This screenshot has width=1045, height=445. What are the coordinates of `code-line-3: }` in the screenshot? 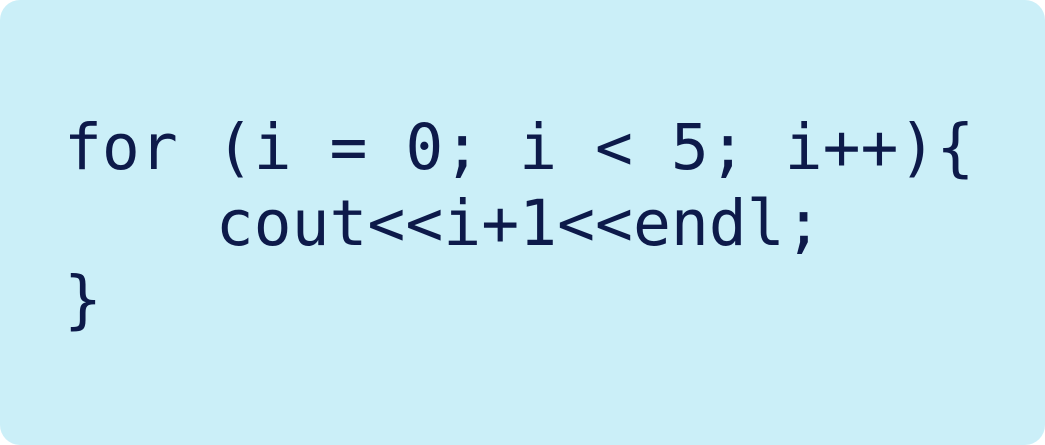 It's located at (83, 299).